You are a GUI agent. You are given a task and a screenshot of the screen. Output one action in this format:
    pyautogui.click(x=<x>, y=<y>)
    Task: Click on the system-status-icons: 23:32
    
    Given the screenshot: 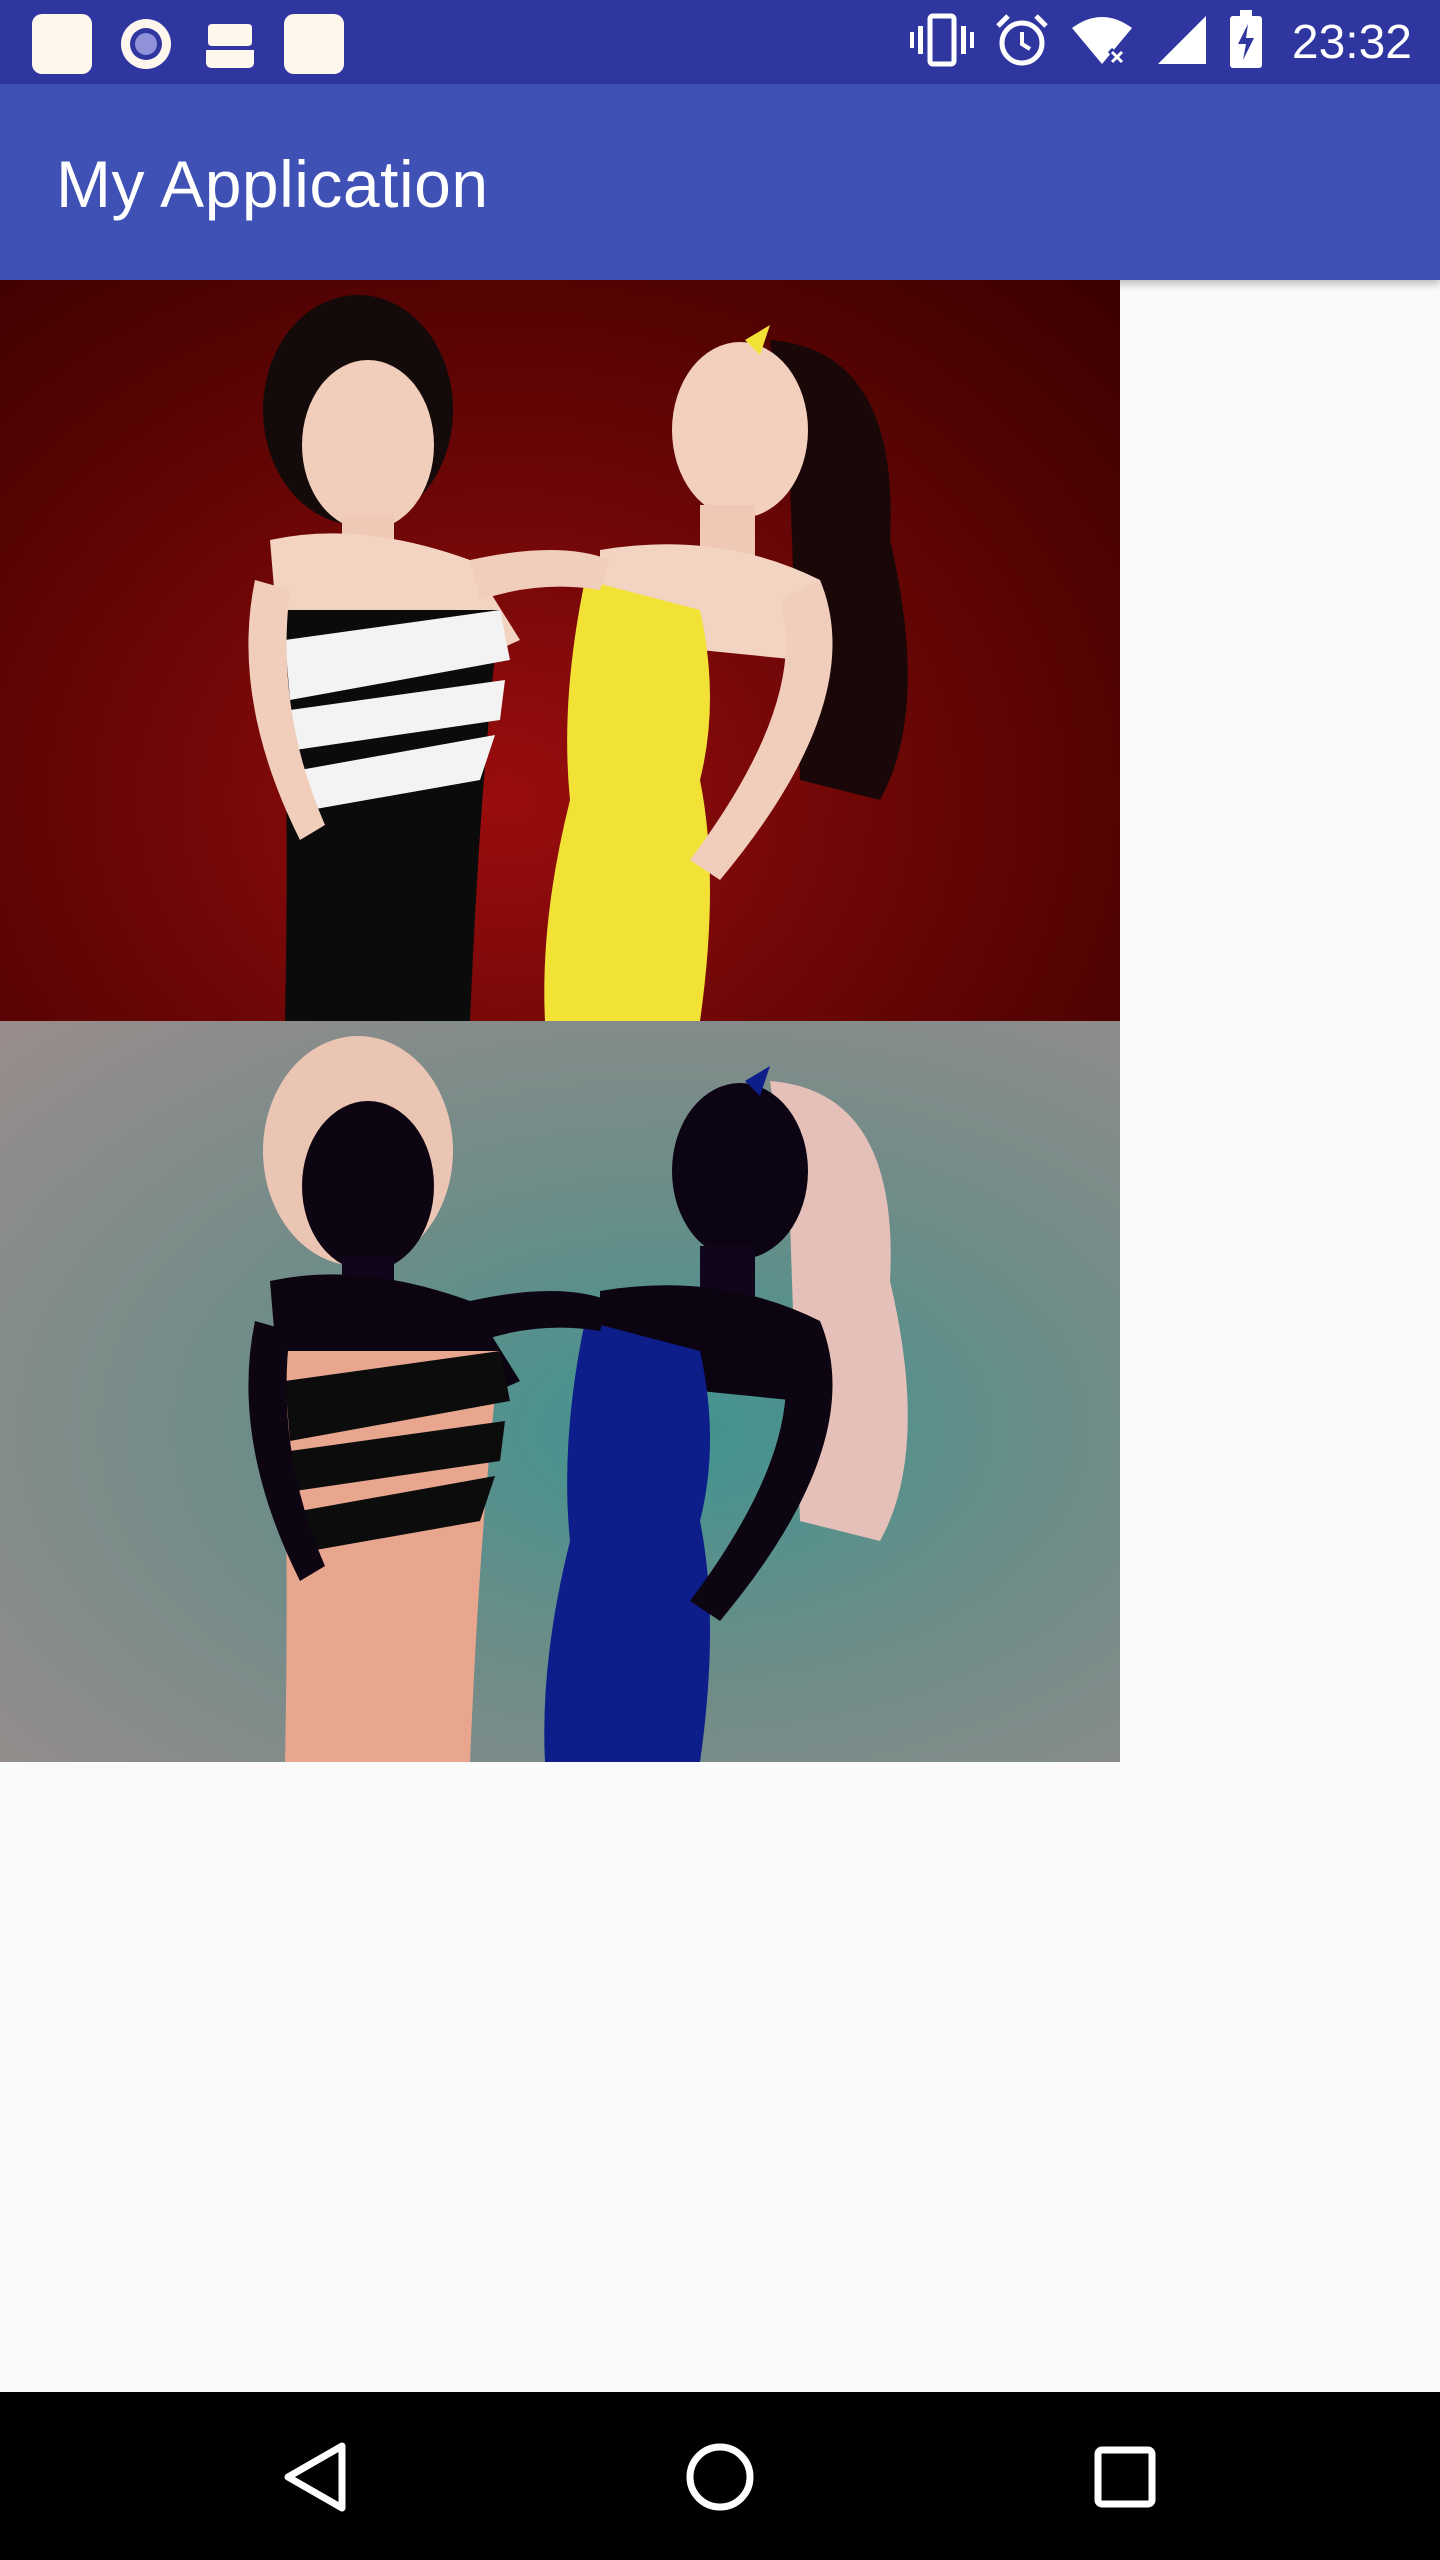 What is the action you would take?
    pyautogui.click(x=1160, y=42)
    